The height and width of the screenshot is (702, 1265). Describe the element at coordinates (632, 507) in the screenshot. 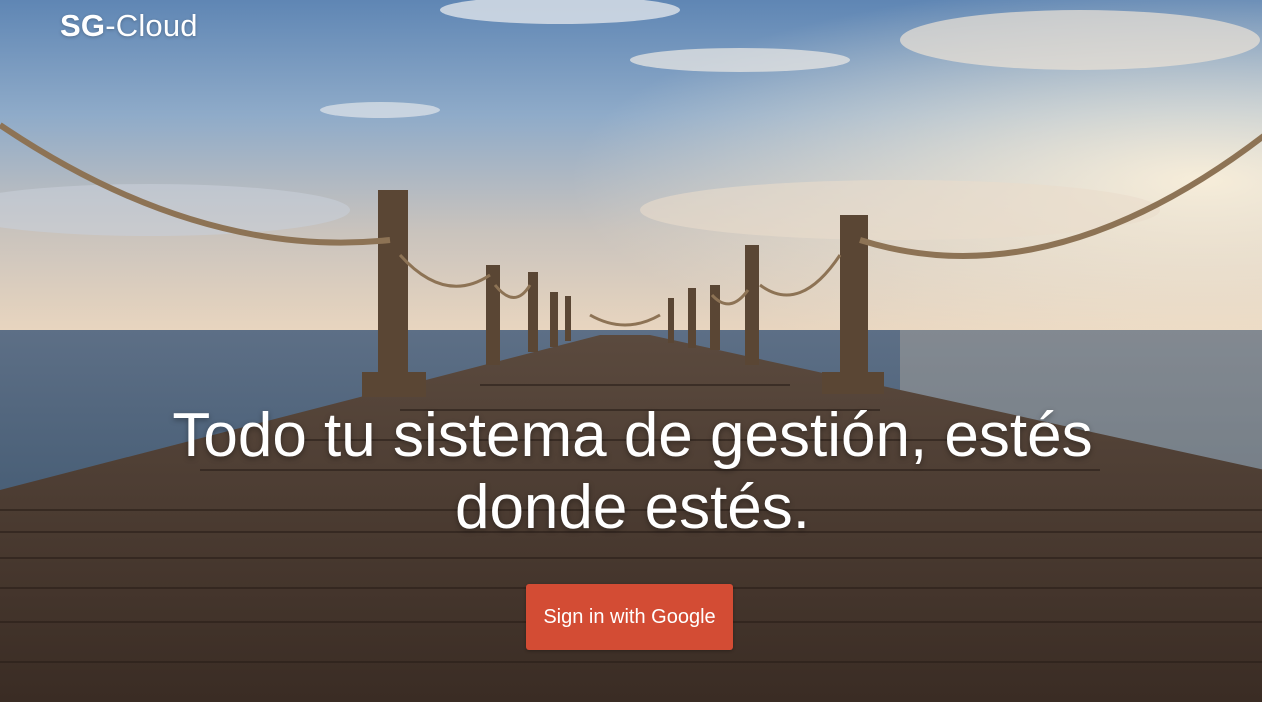

I see `hero-headline-line-2: donde estés.` at that location.